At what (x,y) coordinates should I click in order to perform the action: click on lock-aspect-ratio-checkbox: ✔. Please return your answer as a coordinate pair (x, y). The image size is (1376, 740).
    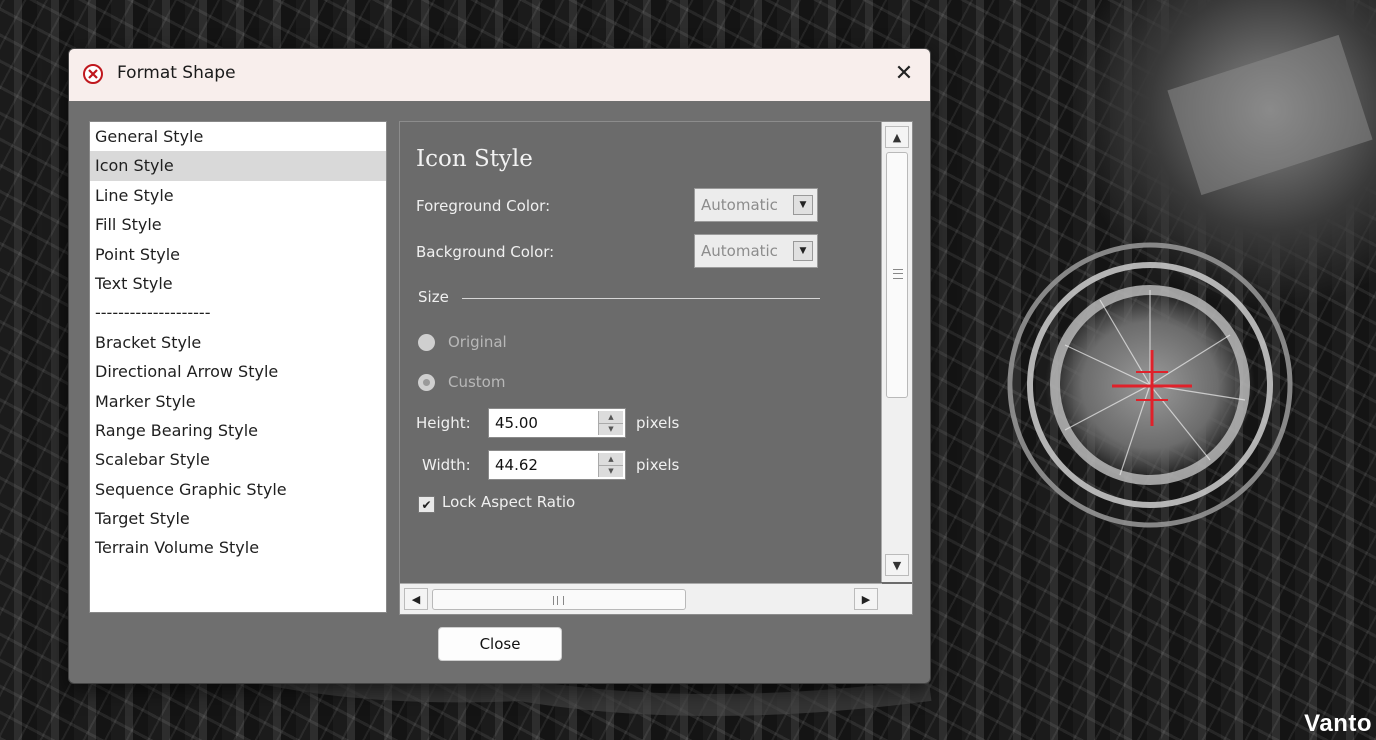
    Looking at the image, I should click on (426, 504).